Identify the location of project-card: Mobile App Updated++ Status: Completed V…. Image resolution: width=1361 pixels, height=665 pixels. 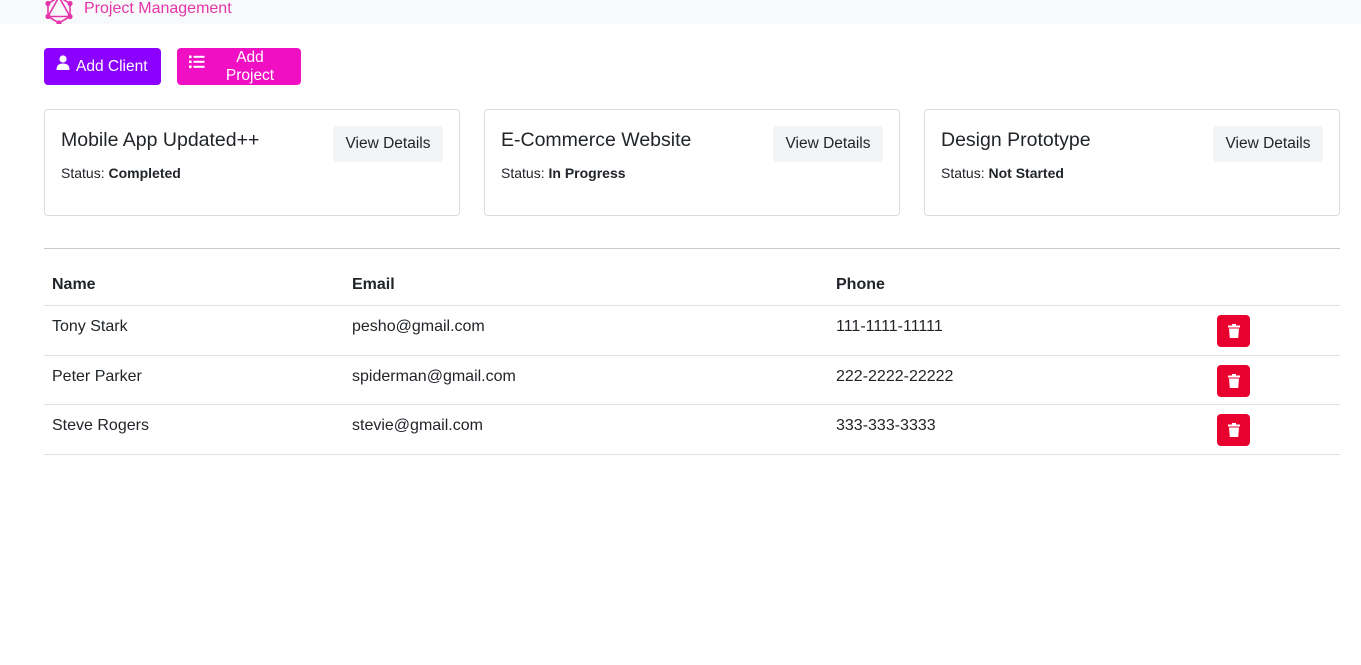
(252, 162).